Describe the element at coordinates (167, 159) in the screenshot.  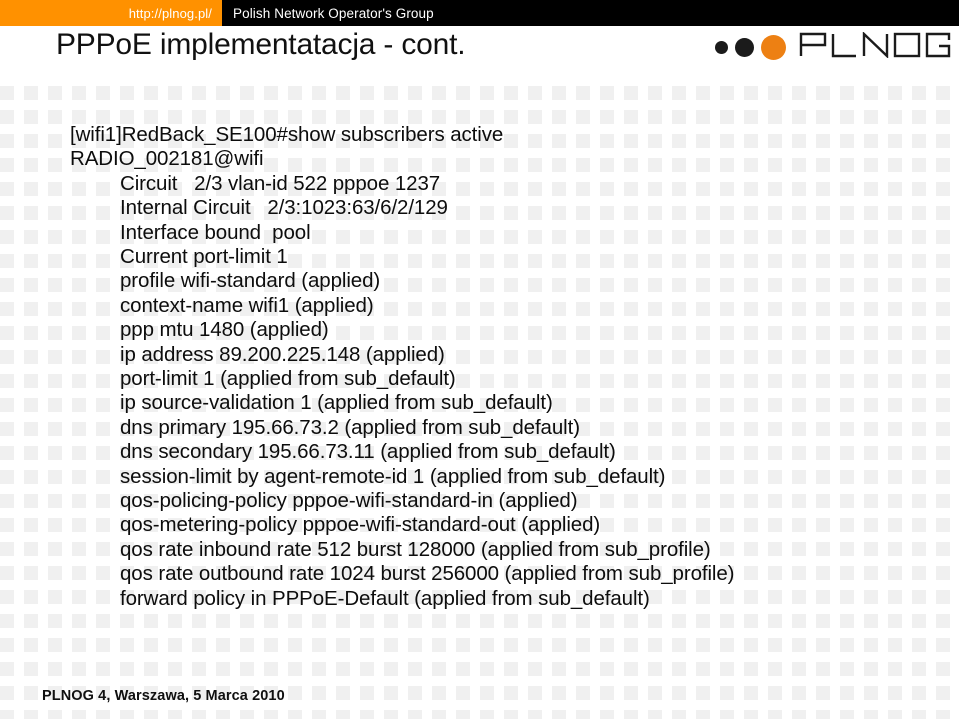
I see `terminal-line: RADIO_002181@wifi` at that location.